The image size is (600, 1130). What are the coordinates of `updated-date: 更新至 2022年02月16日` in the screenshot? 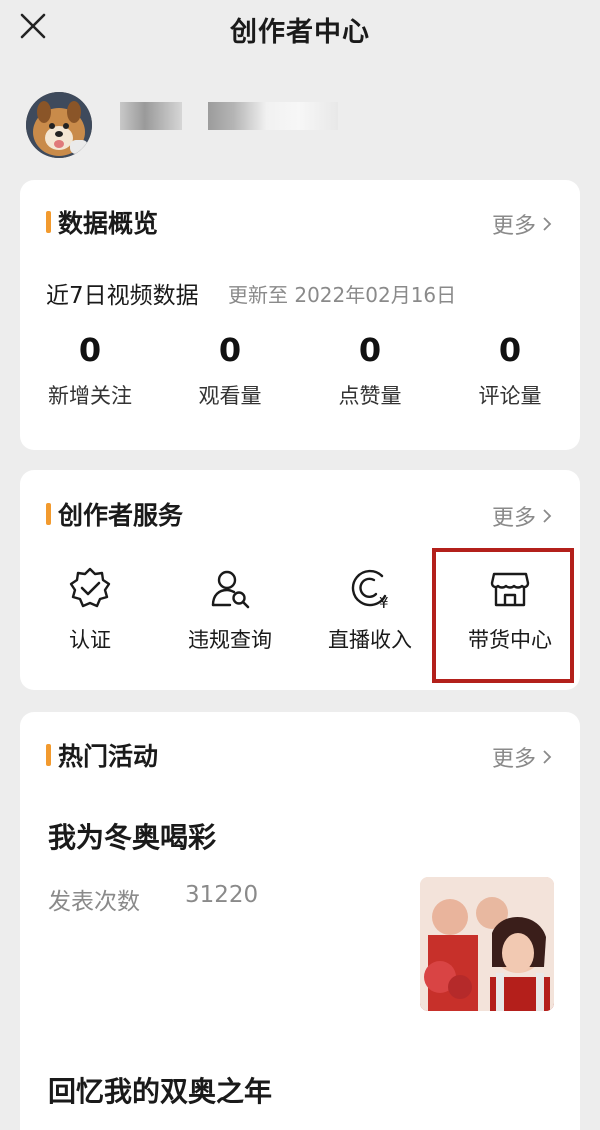 It's located at (342, 295).